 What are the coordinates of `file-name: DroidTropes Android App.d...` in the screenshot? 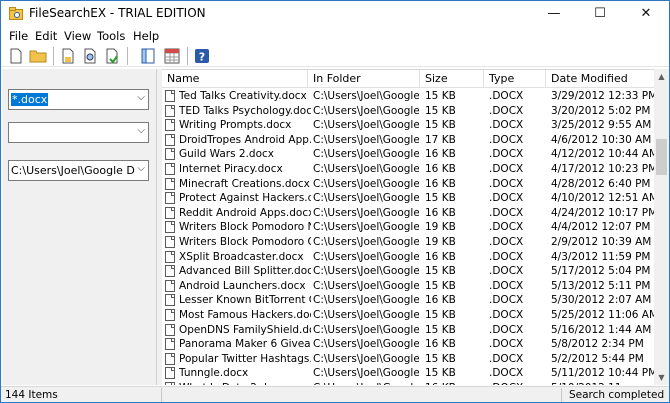 It's located at (245, 139).